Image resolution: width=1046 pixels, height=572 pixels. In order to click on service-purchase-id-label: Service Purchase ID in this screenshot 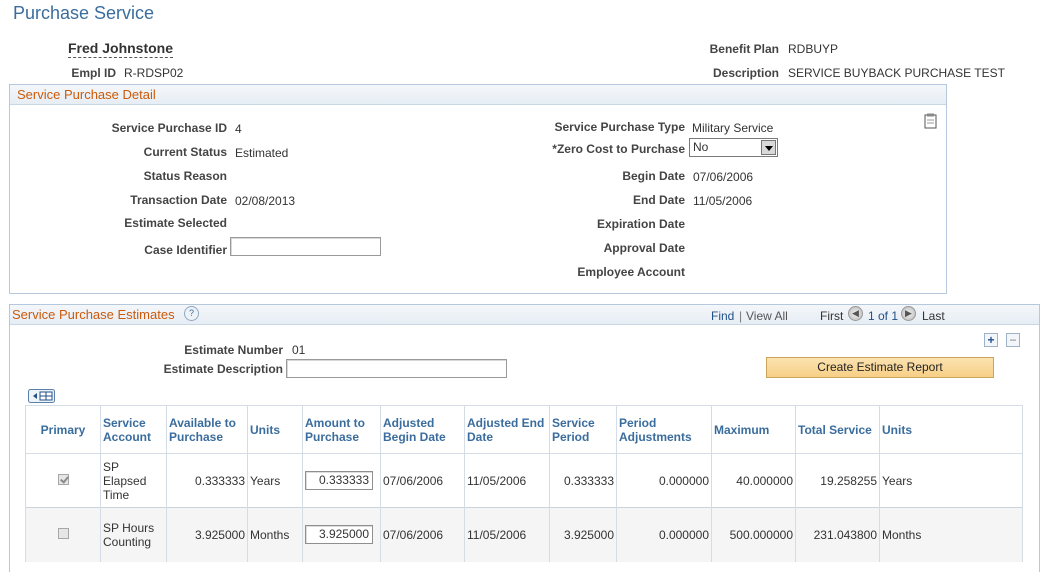, I will do `click(169, 128)`.